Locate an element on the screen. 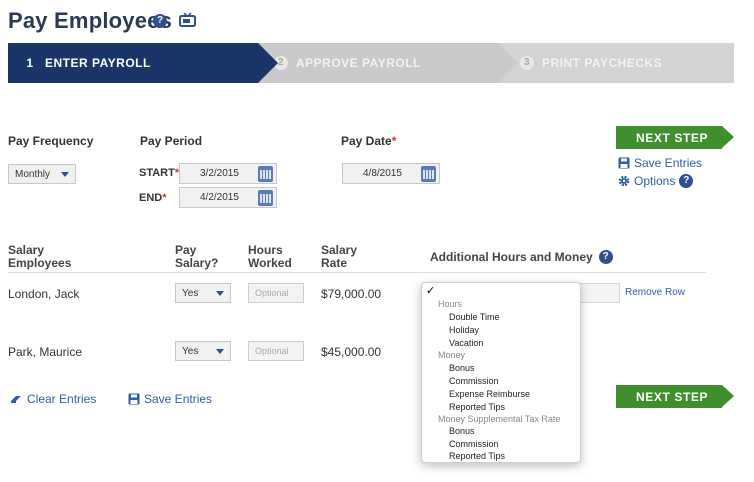  eraser-icon is located at coordinates (16, 399).